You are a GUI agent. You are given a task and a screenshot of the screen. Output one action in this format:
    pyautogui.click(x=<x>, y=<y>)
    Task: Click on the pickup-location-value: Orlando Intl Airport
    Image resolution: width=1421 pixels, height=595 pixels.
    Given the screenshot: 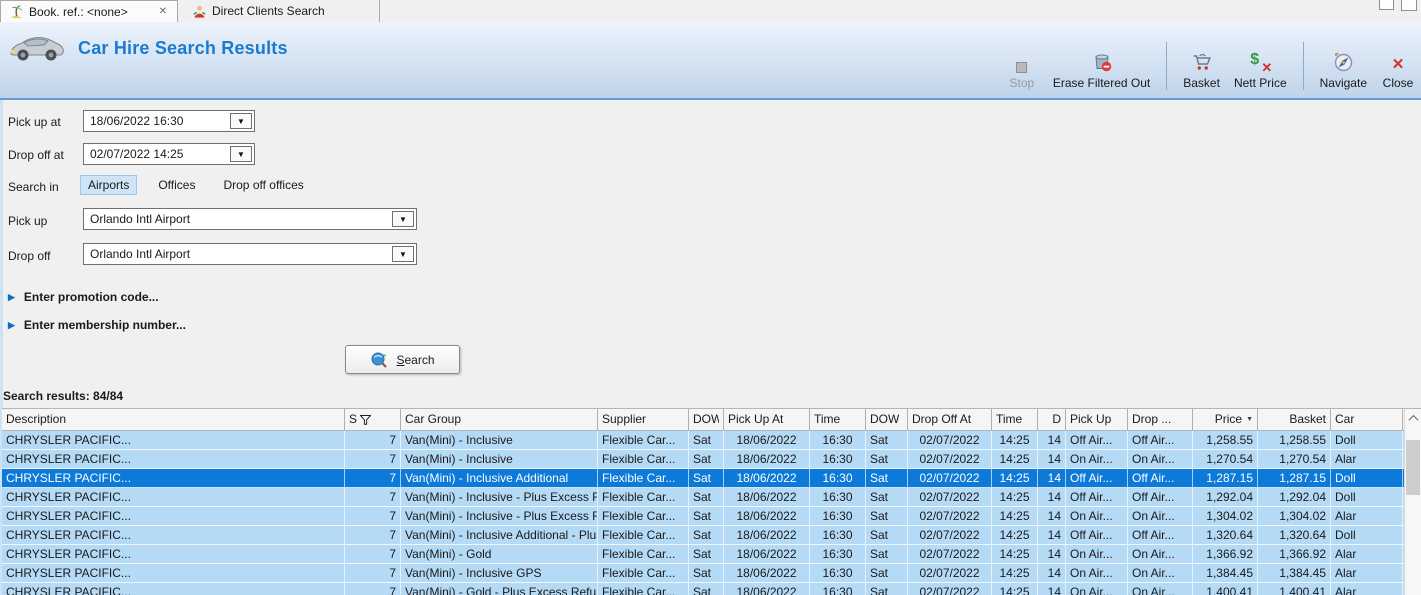 What is the action you would take?
    pyautogui.click(x=140, y=219)
    